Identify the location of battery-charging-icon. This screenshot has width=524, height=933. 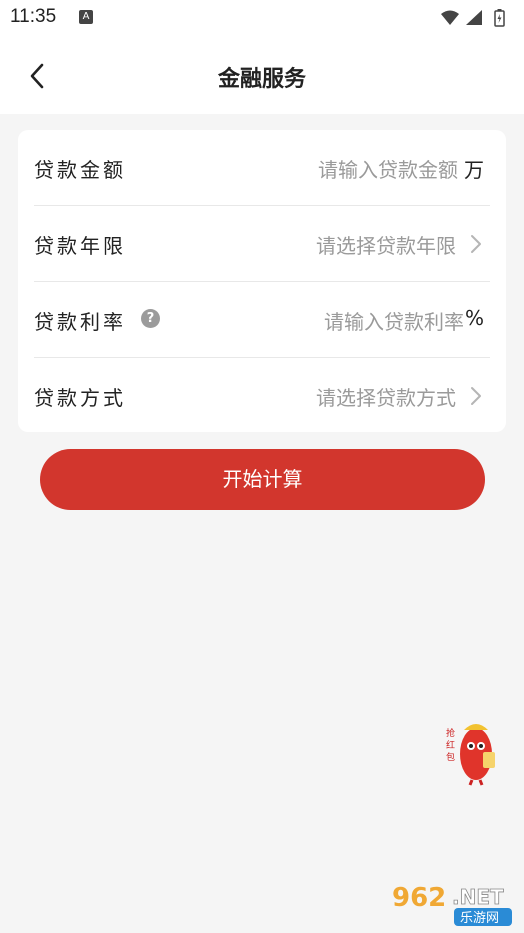
(499, 18).